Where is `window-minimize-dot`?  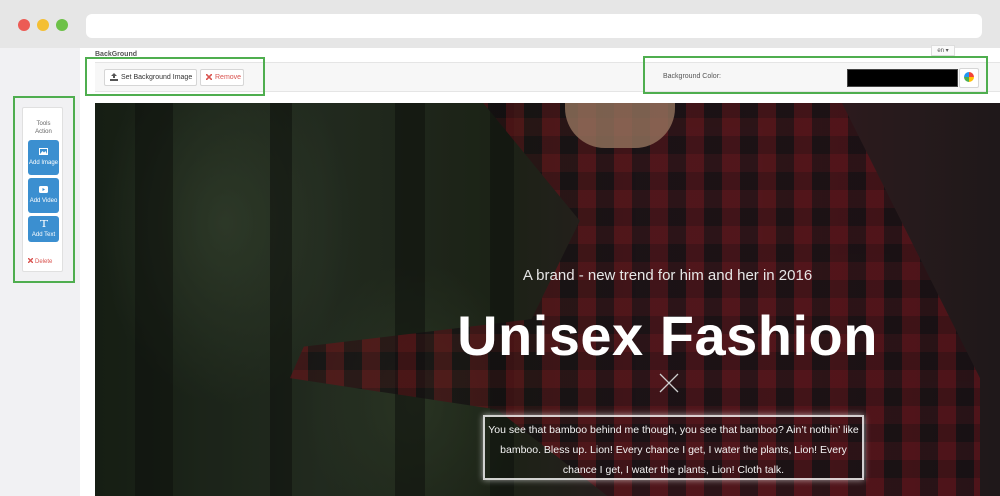 window-minimize-dot is located at coordinates (43, 25).